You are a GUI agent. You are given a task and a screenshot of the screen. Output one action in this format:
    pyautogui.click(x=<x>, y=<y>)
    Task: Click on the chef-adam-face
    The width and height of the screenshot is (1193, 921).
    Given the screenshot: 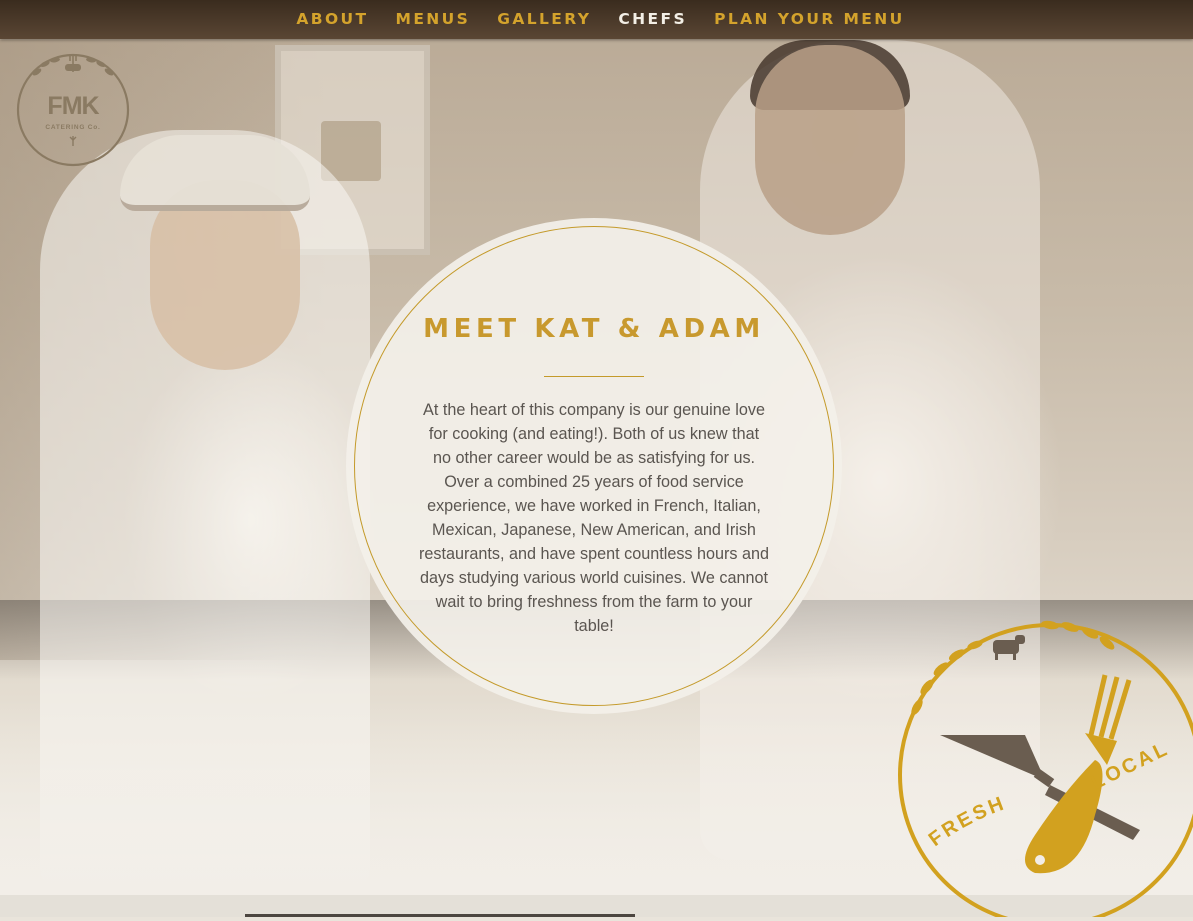 What is the action you would take?
    pyautogui.click(x=830, y=140)
    